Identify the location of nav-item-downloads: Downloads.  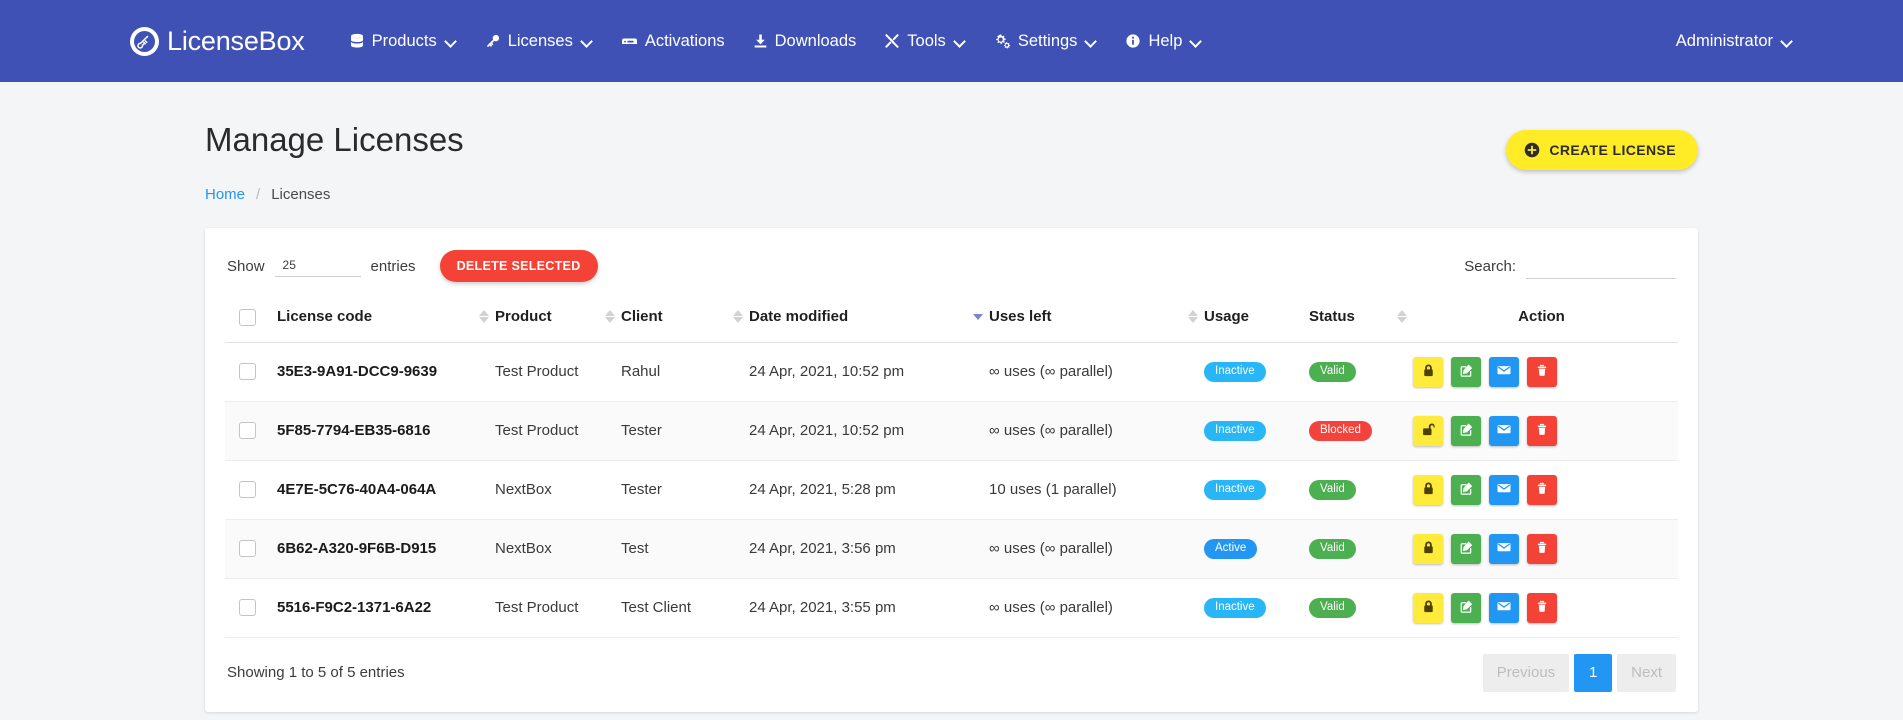
(805, 41).